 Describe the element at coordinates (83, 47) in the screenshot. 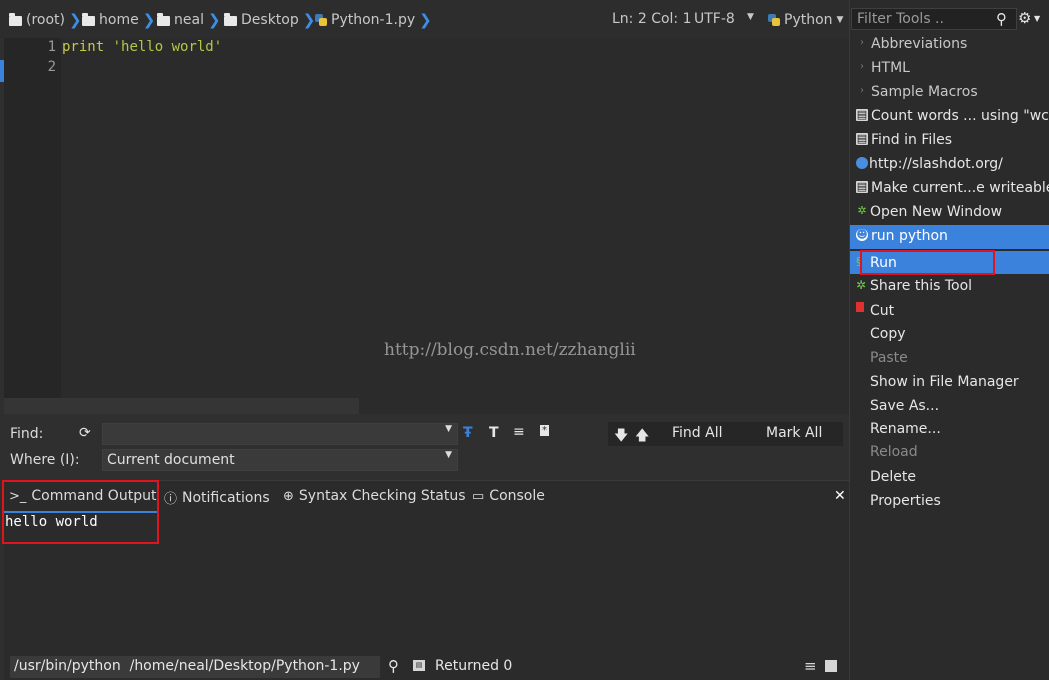

I see `code-keyword: print` at that location.